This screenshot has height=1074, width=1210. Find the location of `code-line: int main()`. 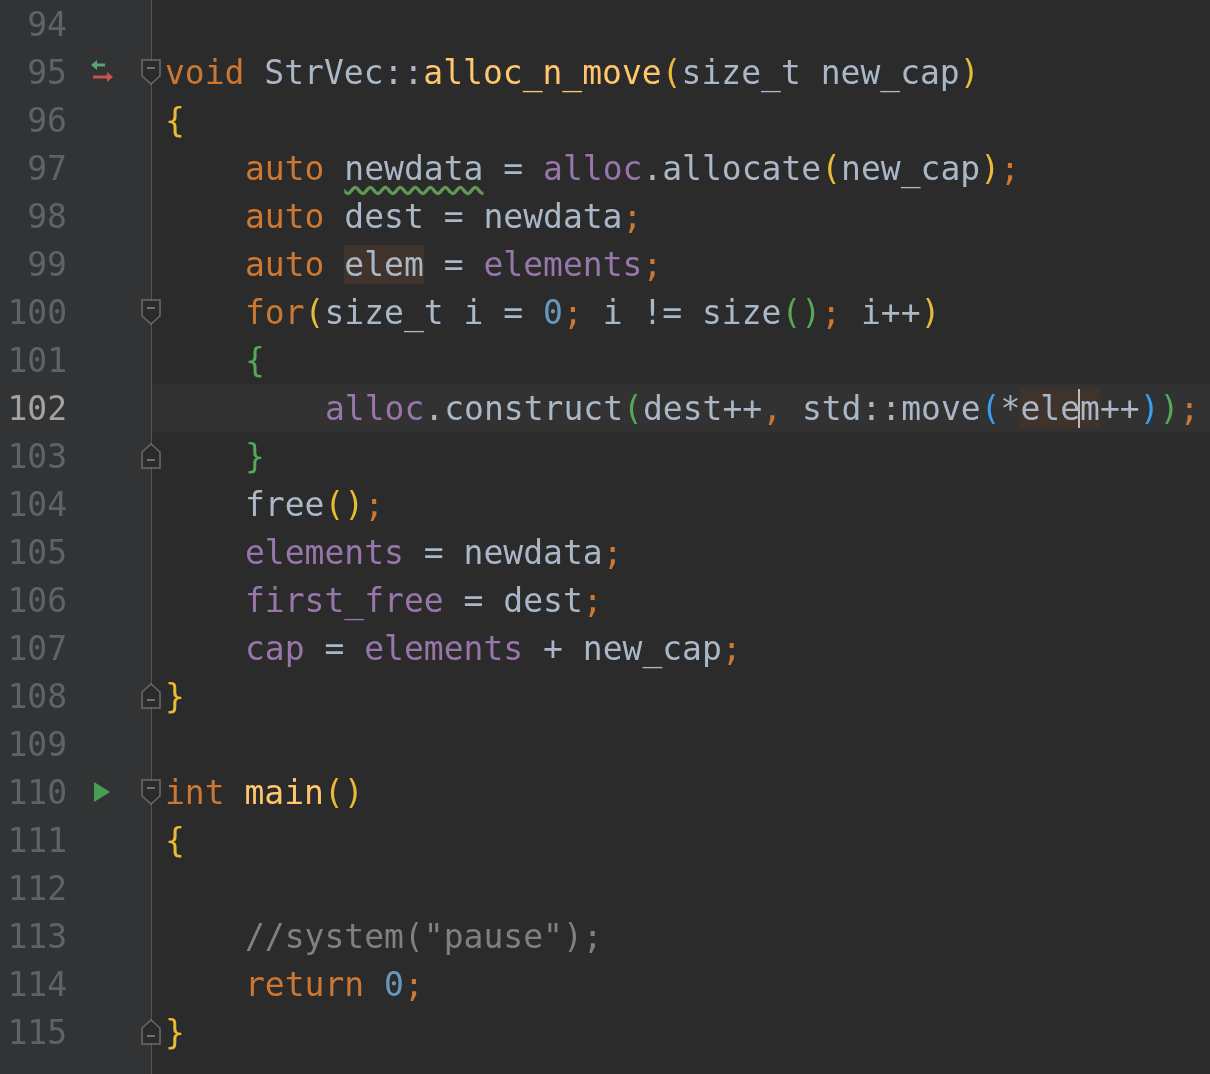

code-line: int main() is located at coordinates (264, 792).